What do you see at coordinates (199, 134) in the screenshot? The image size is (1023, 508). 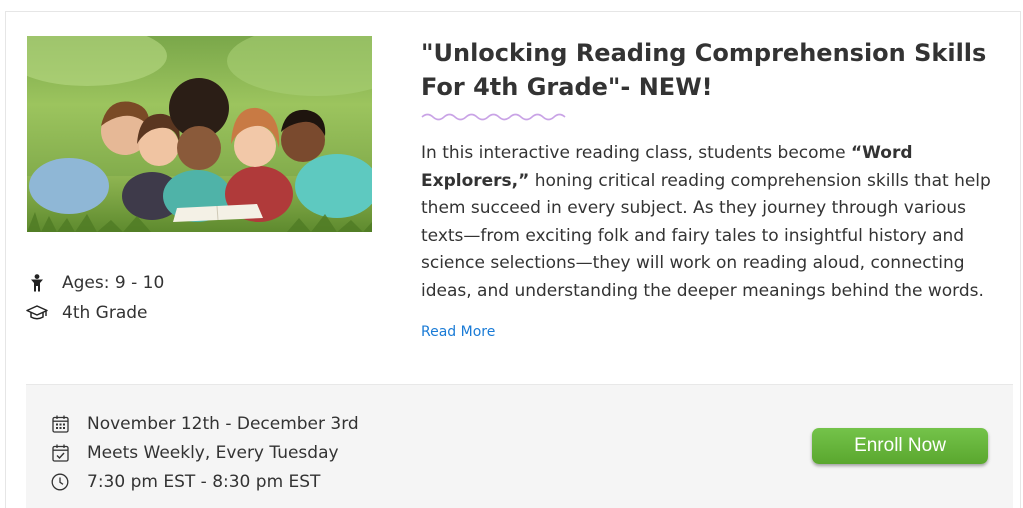 I see `course-image` at bounding box center [199, 134].